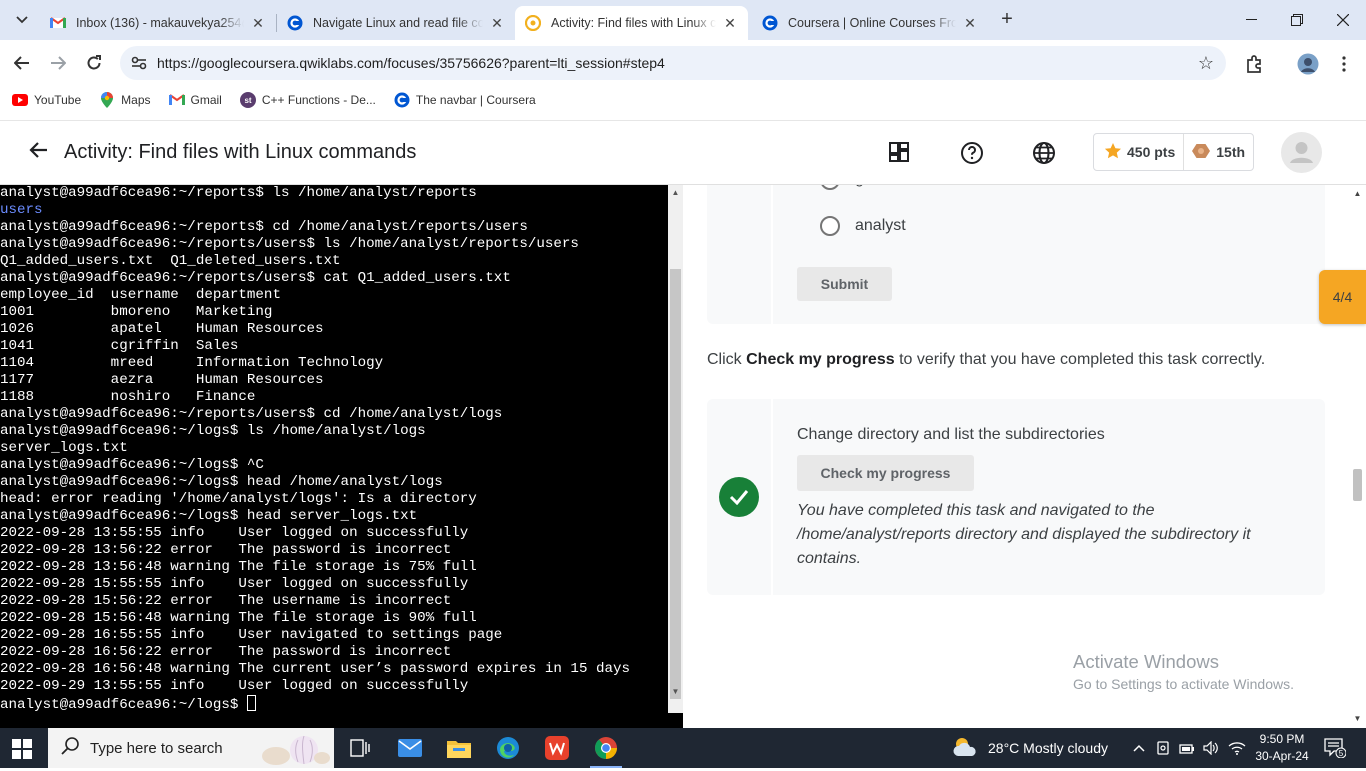 The height and width of the screenshot is (771, 1366). Describe the element at coordinates (195, 100) in the screenshot. I see `bookmark-gmail: Gmail` at that location.